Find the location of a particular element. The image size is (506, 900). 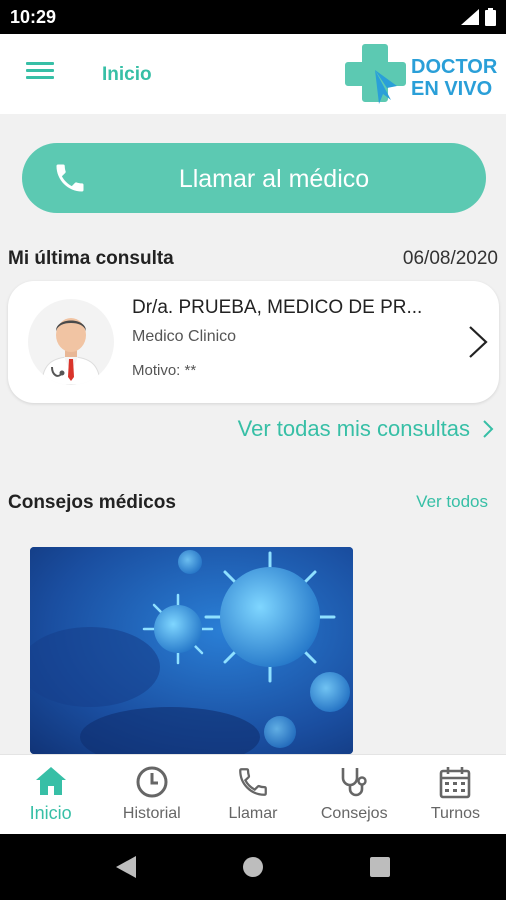

nav-item-turnos: Turnos is located at coordinates (455, 794).